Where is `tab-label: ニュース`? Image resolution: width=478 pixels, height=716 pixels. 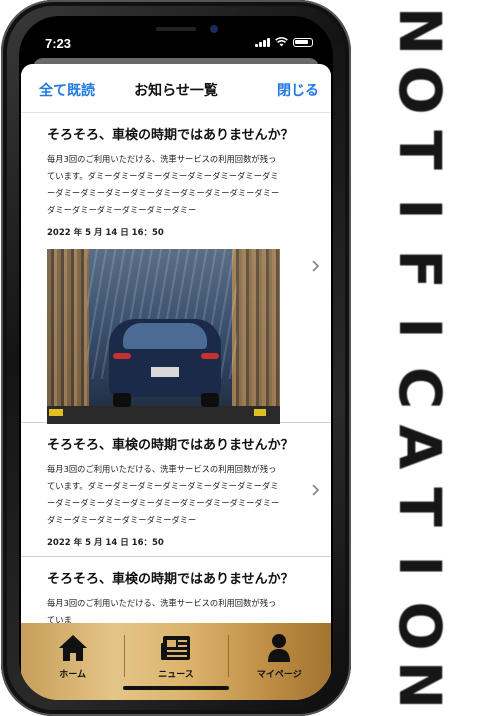
tab-label: ニュース is located at coordinates (176, 675).